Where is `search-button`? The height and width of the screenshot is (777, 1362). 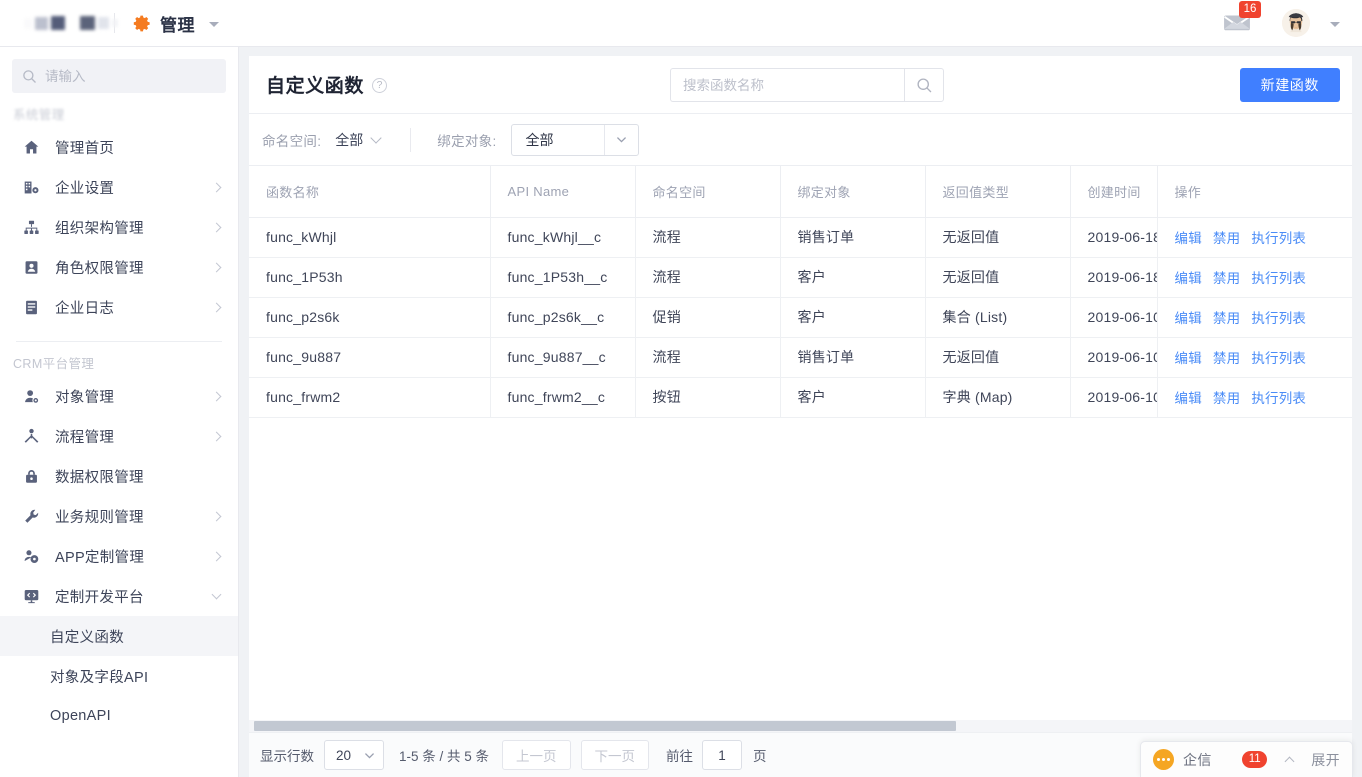
search-button is located at coordinates (924, 85).